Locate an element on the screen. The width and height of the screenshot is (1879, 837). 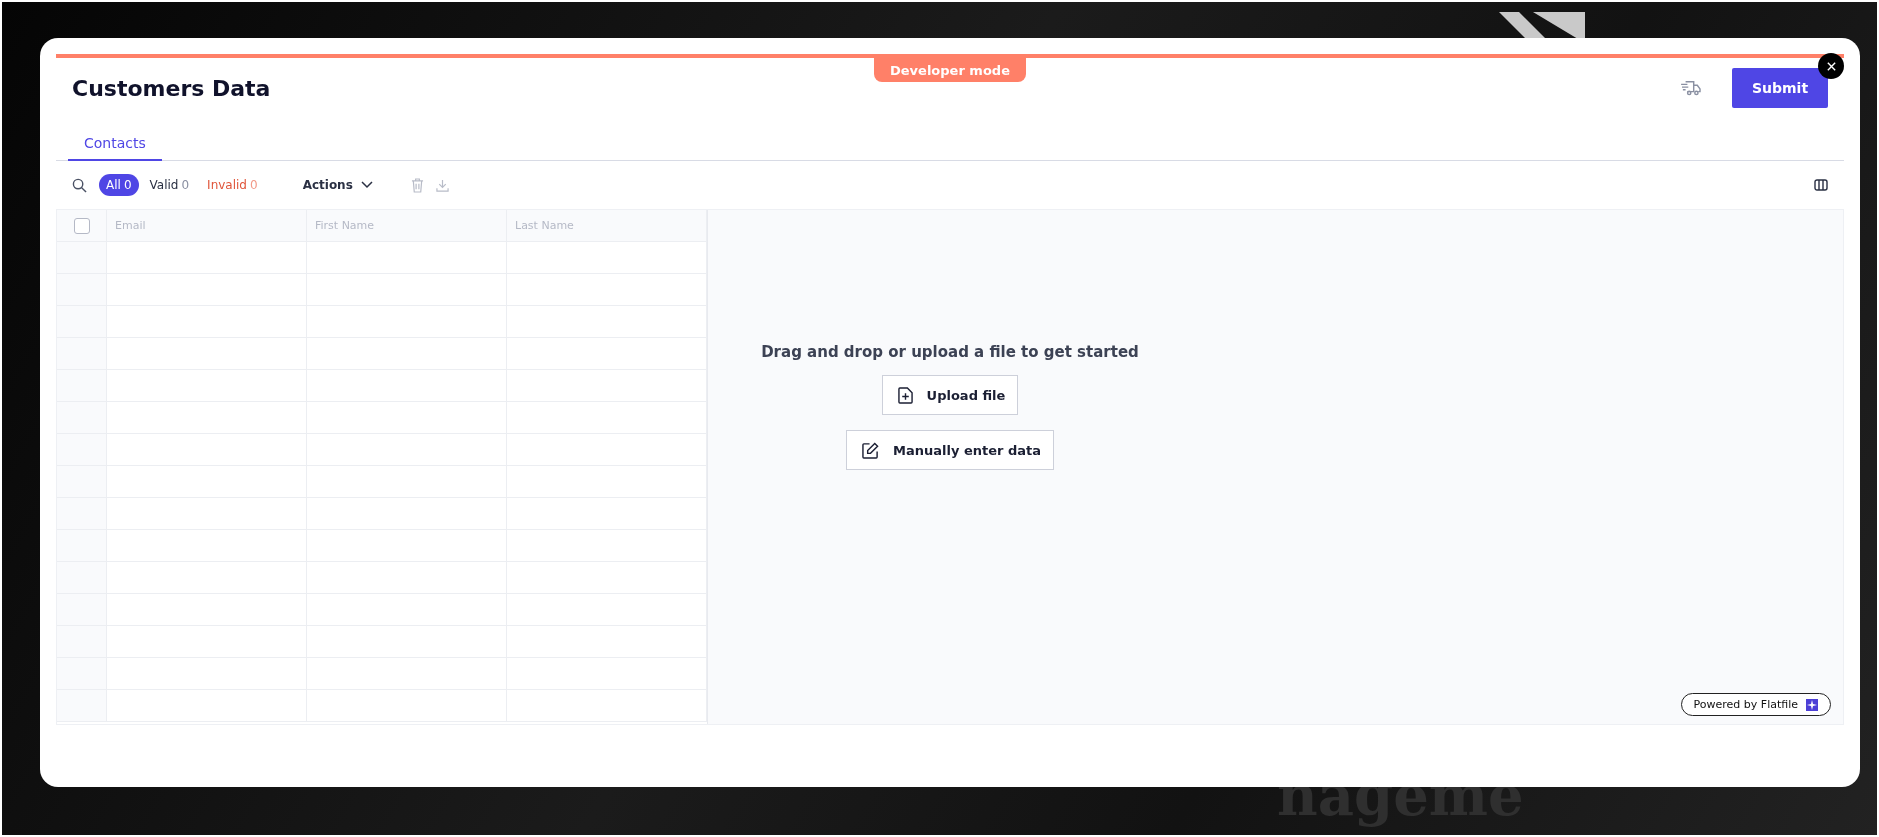
column-header: Email is located at coordinates (130, 225).